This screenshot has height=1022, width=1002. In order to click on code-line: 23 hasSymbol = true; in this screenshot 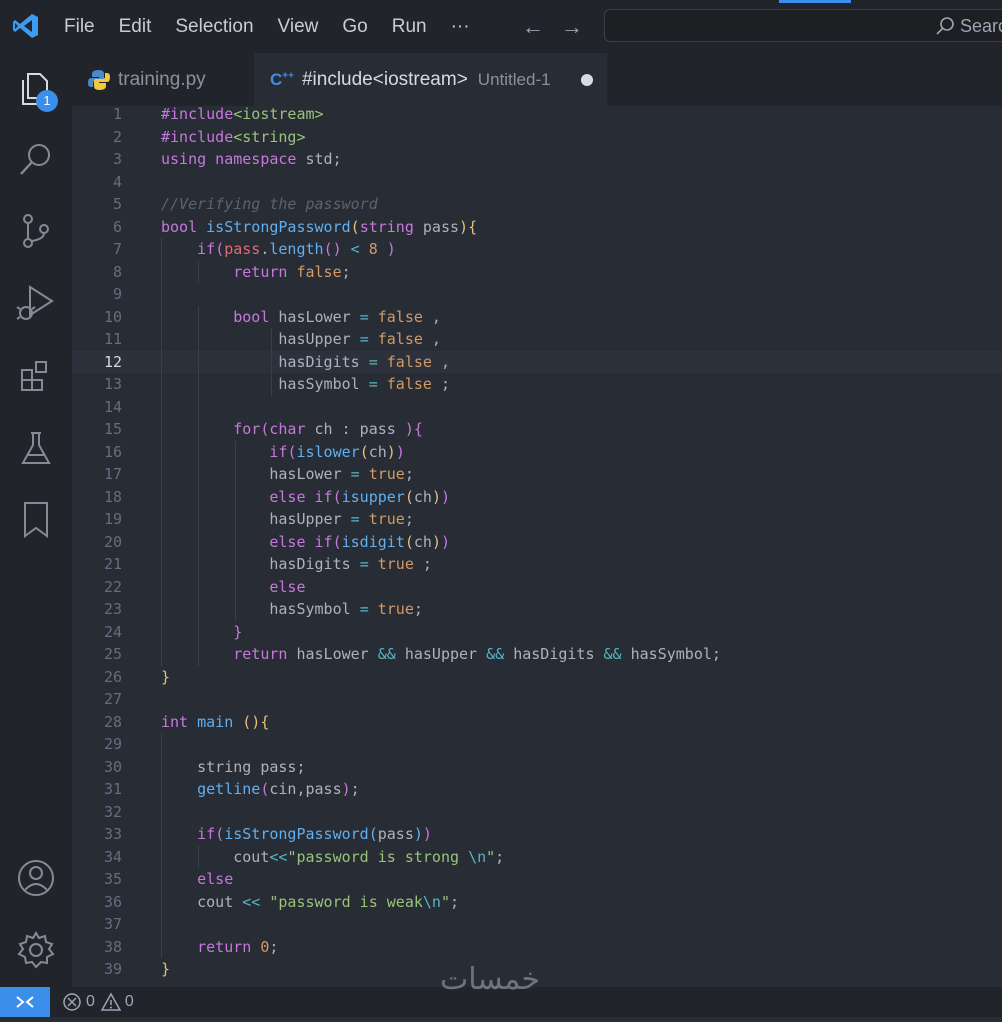, I will do `click(537, 609)`.